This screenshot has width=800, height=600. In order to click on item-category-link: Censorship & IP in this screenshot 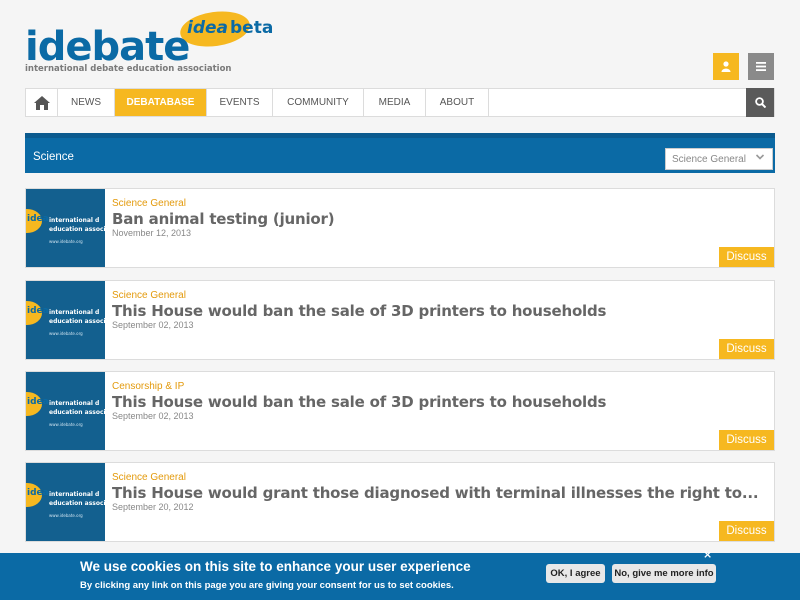, I will do `click(148, 386)`.